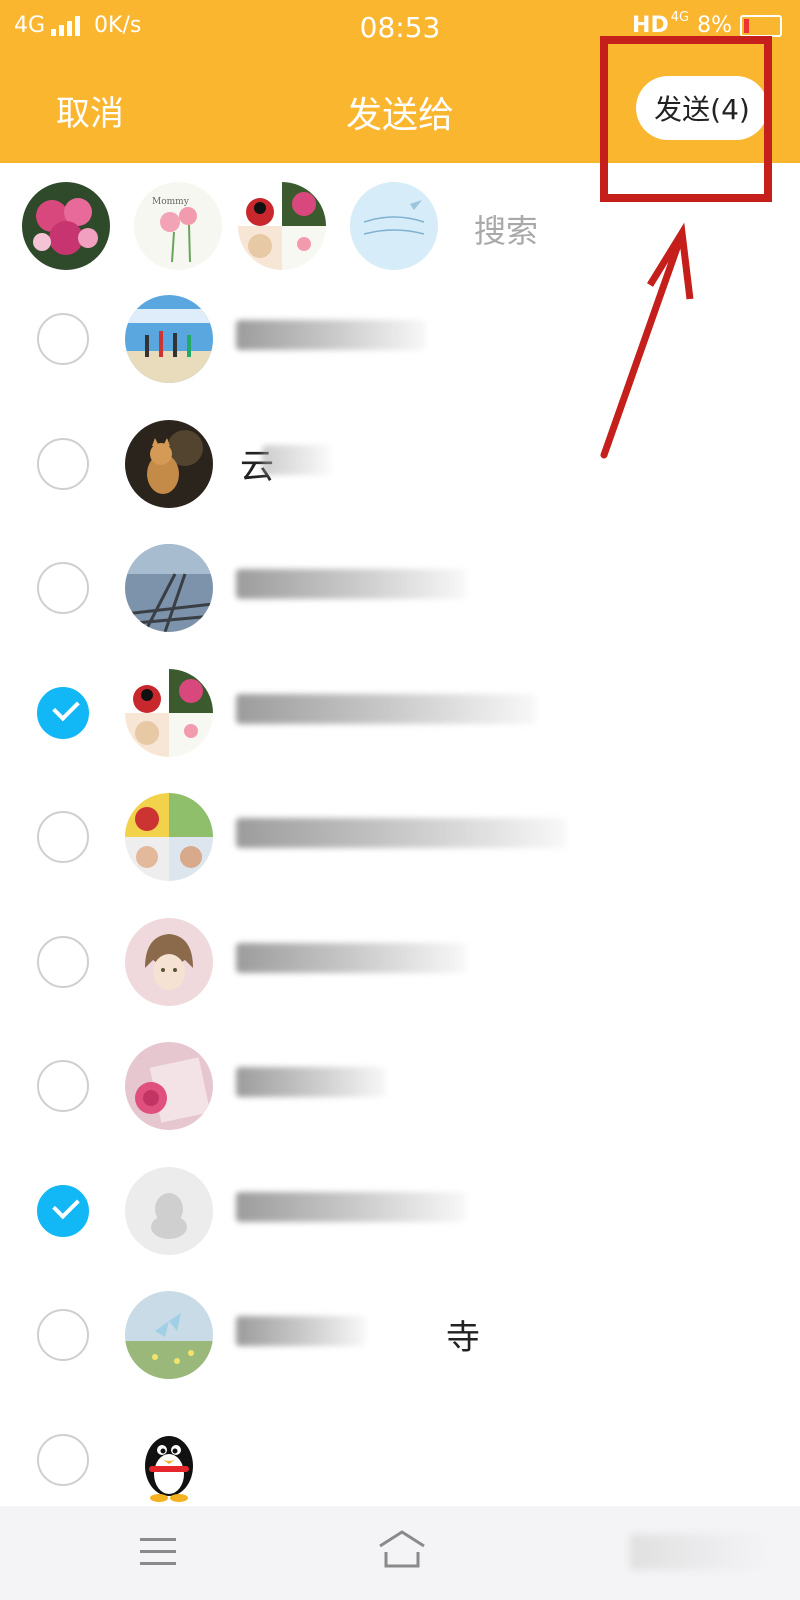 This screenshot has height=1600, width=800. What do you see at coordinates (650, 25) in the screenshot?
I see `hd-indicator: HD` at bounding box center [650, 25].